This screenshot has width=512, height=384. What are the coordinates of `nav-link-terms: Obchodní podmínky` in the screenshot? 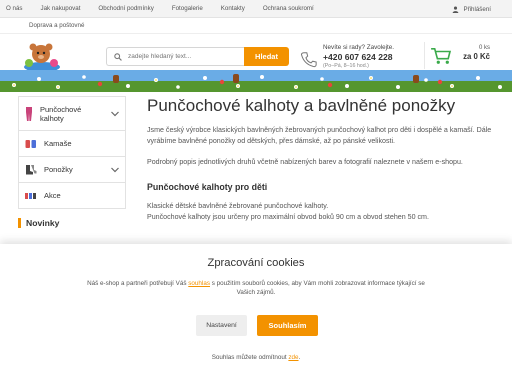 It's located at (125, 8).